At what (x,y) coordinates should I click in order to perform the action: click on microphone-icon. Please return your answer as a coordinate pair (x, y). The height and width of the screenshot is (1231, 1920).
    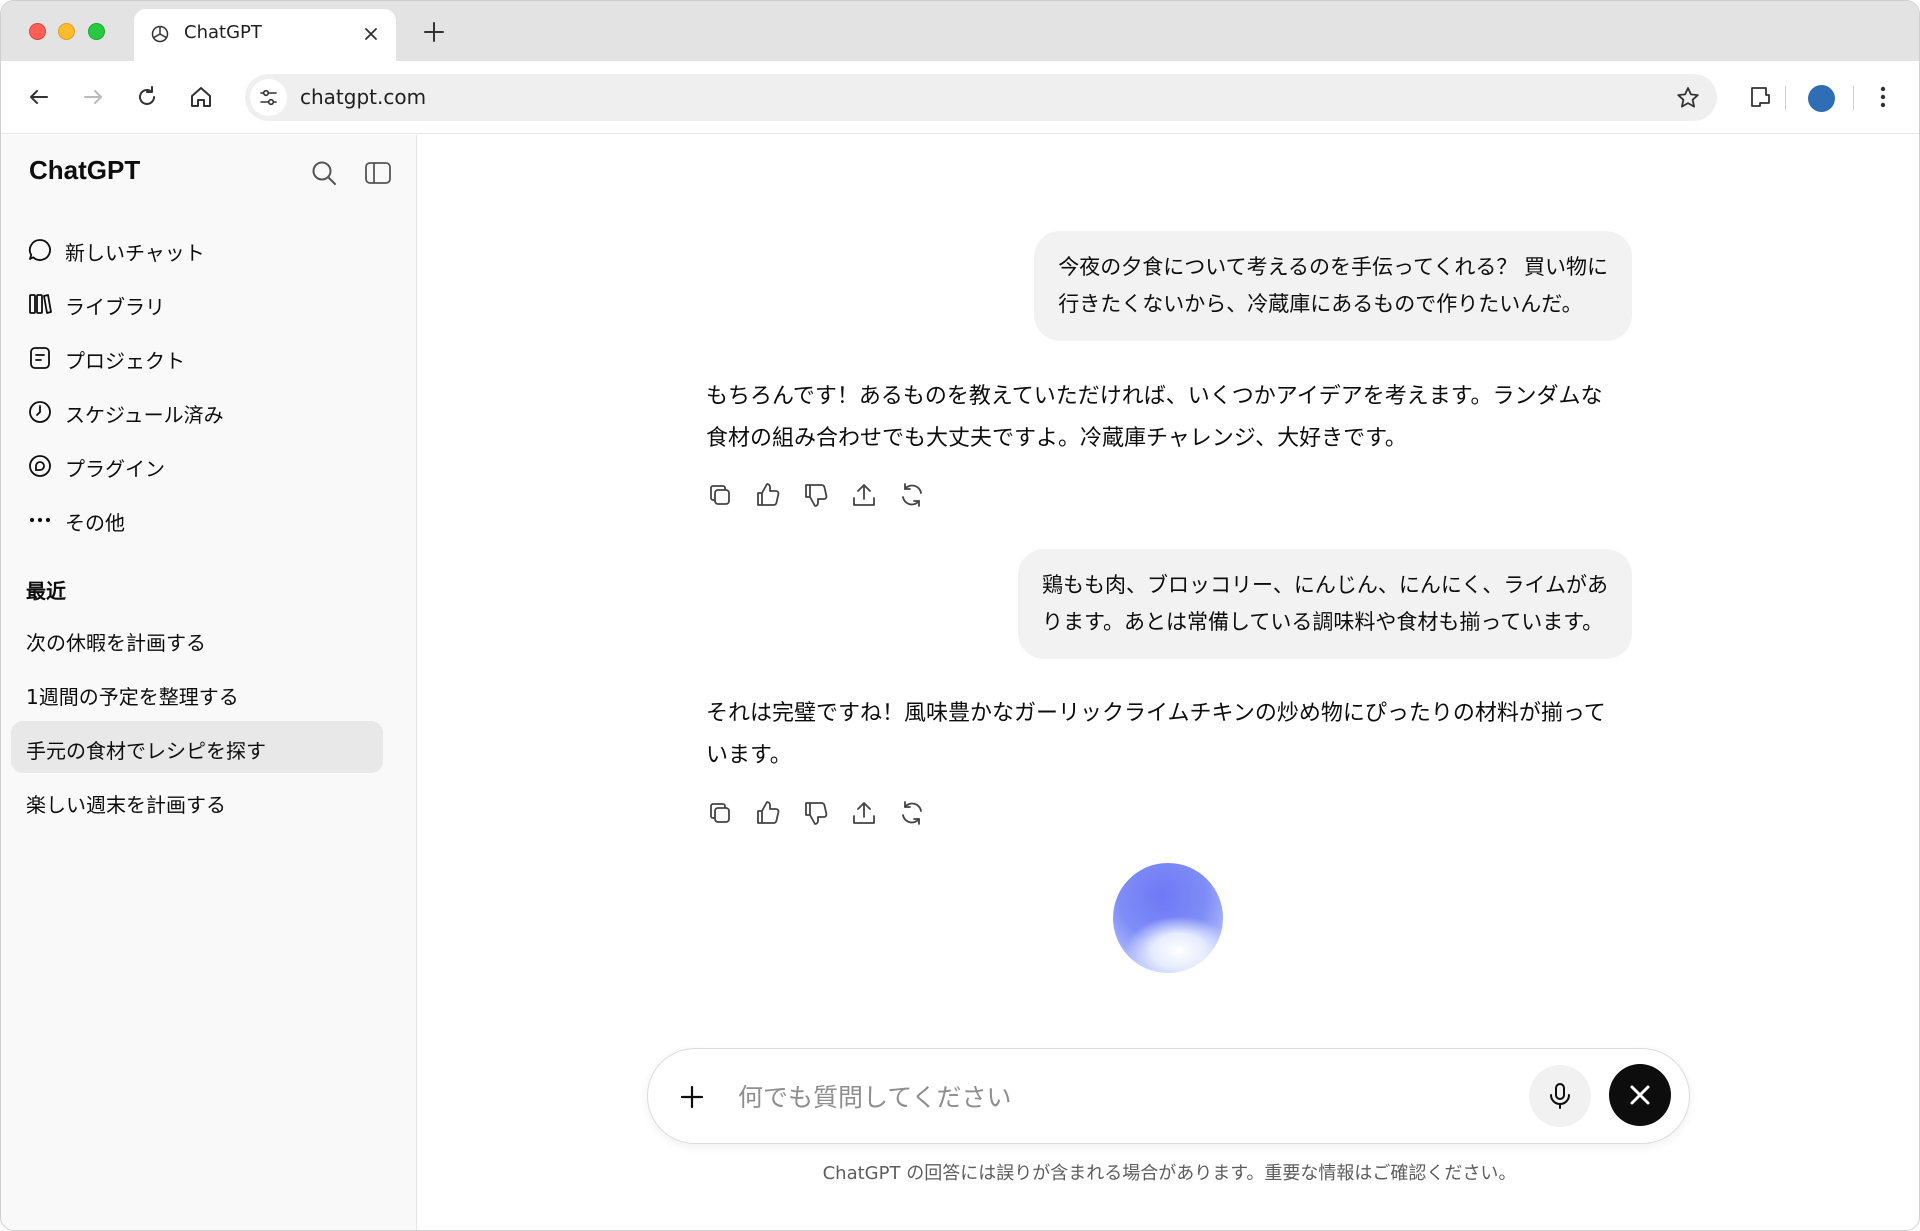
    Looking at the image, I should click on (1560, 1096).